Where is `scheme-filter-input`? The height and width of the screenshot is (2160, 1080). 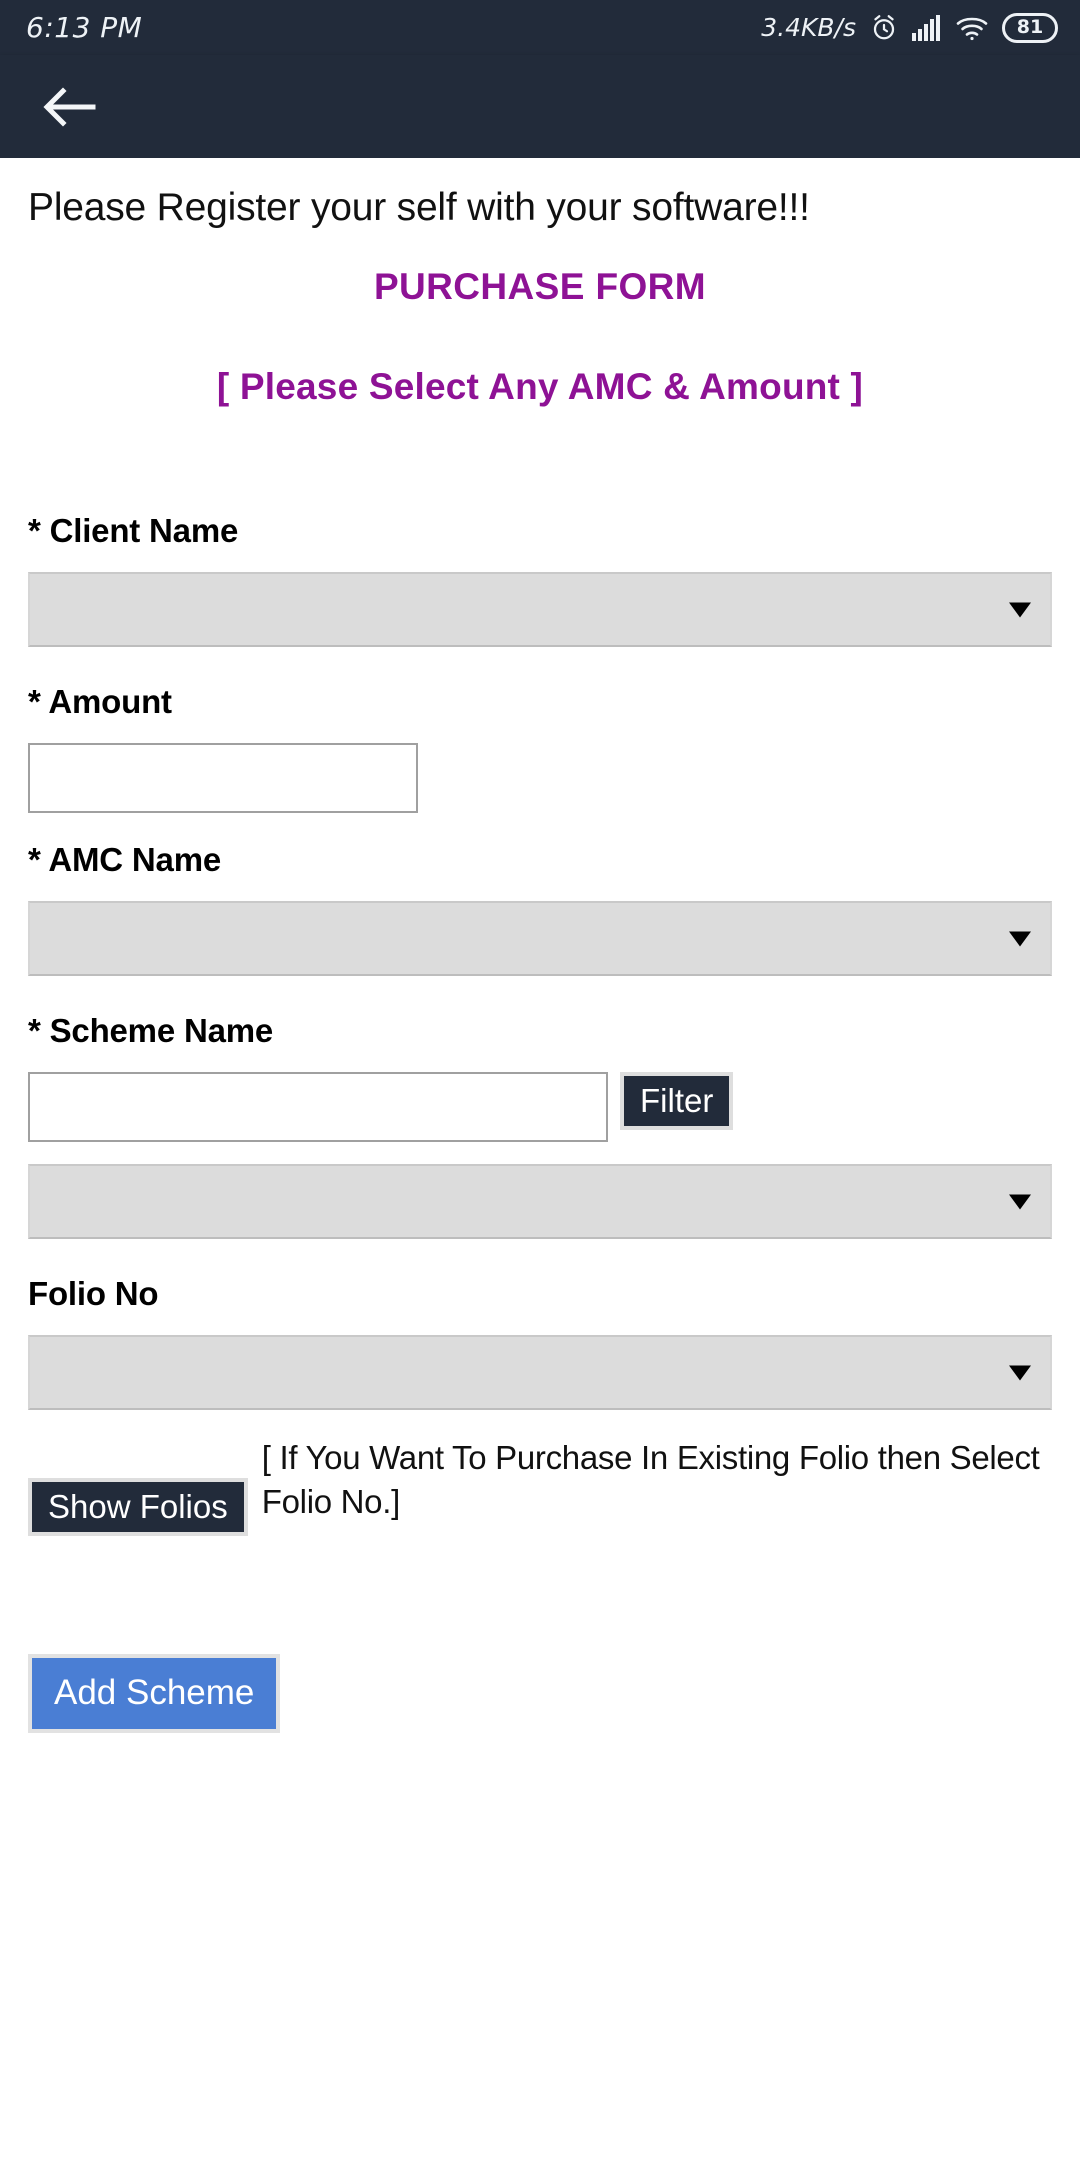
scheme-filter-input is located at coordinates (318, 1107).